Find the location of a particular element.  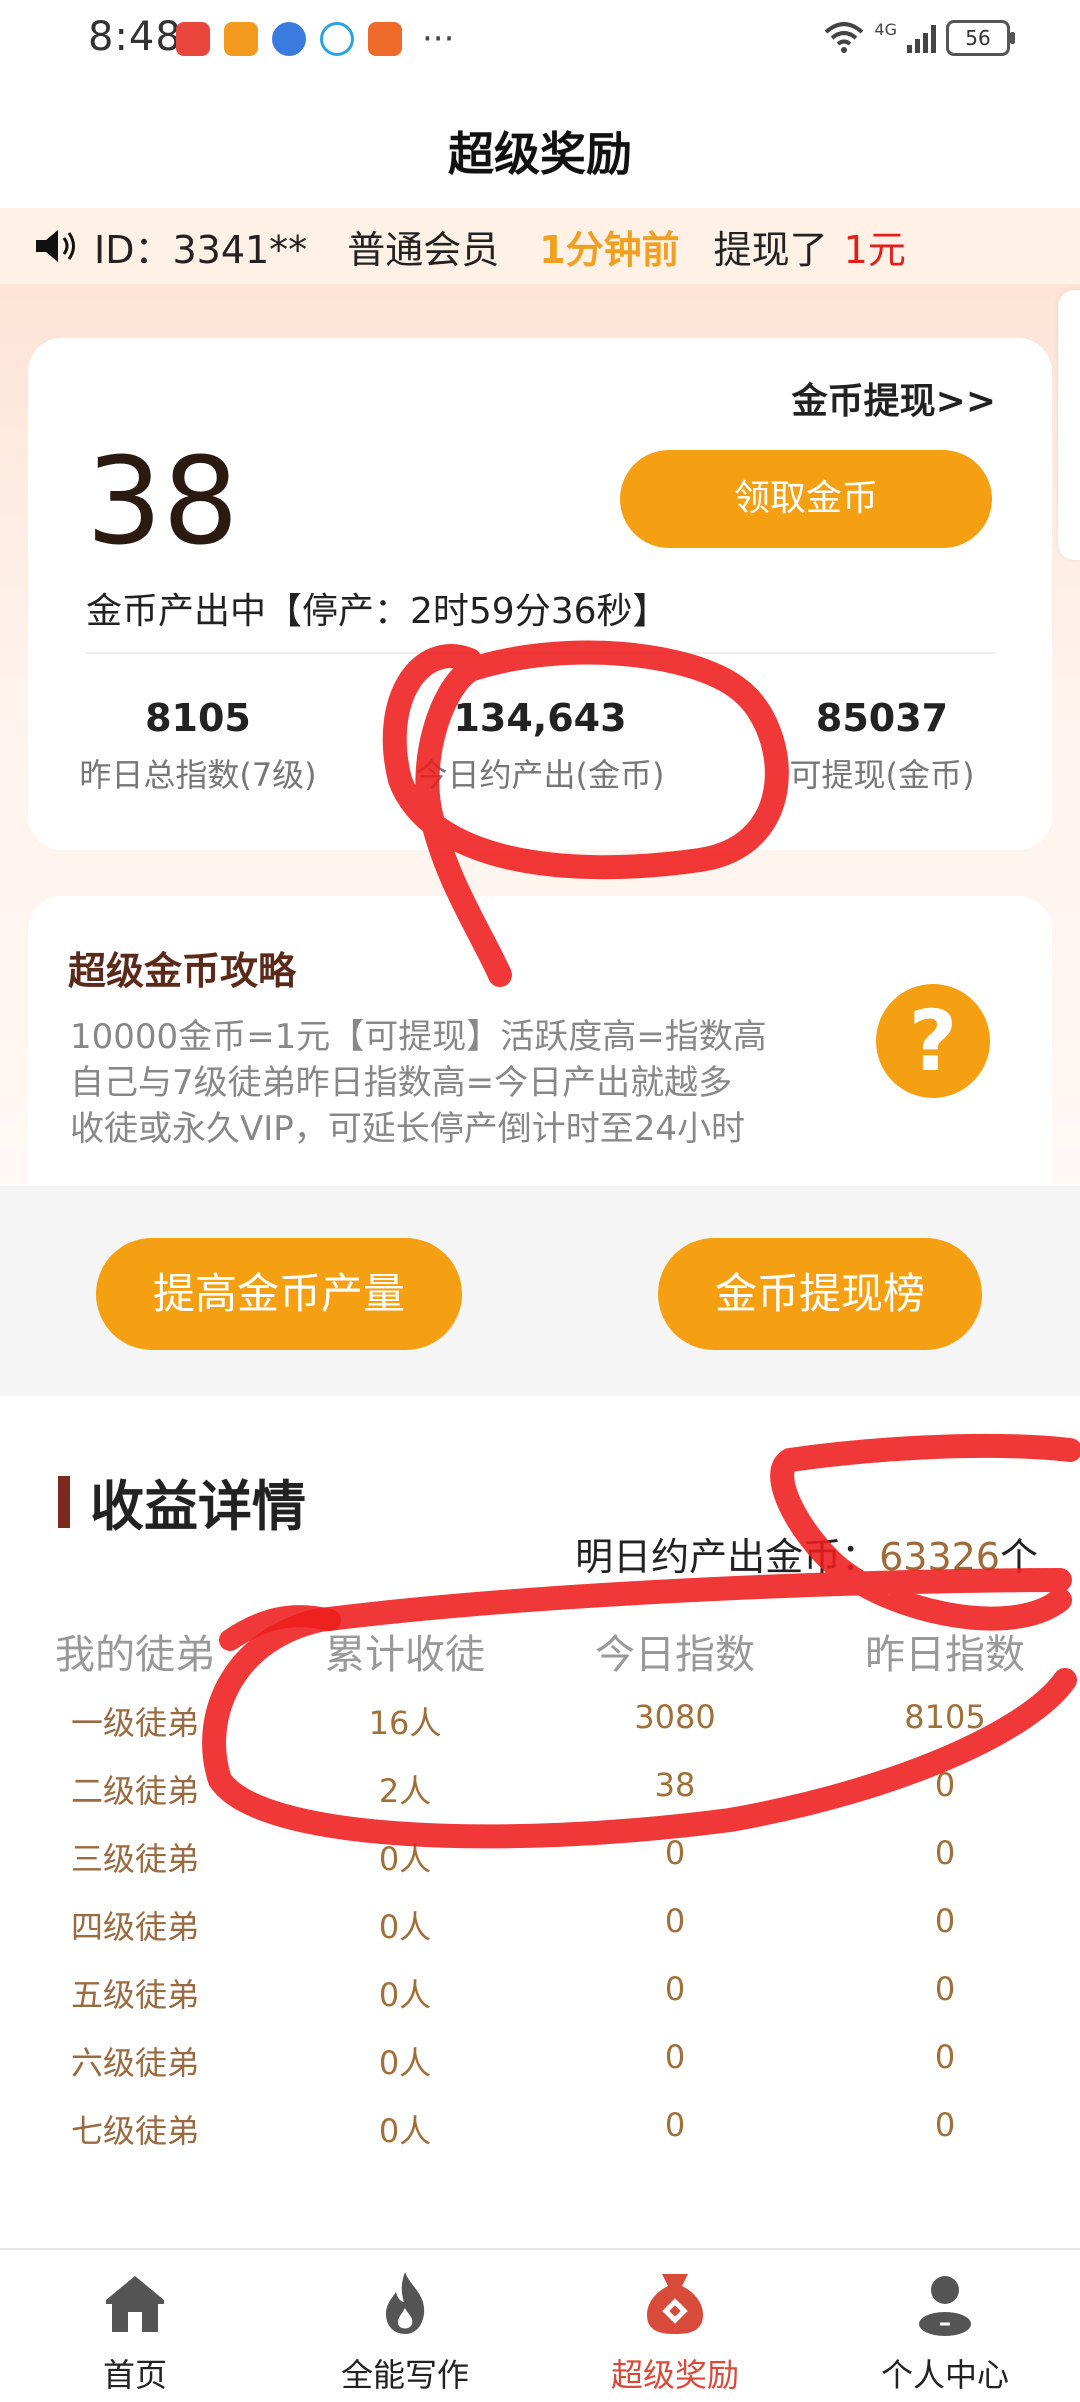

battery-level: 56 is located at coordinates (978, 38).